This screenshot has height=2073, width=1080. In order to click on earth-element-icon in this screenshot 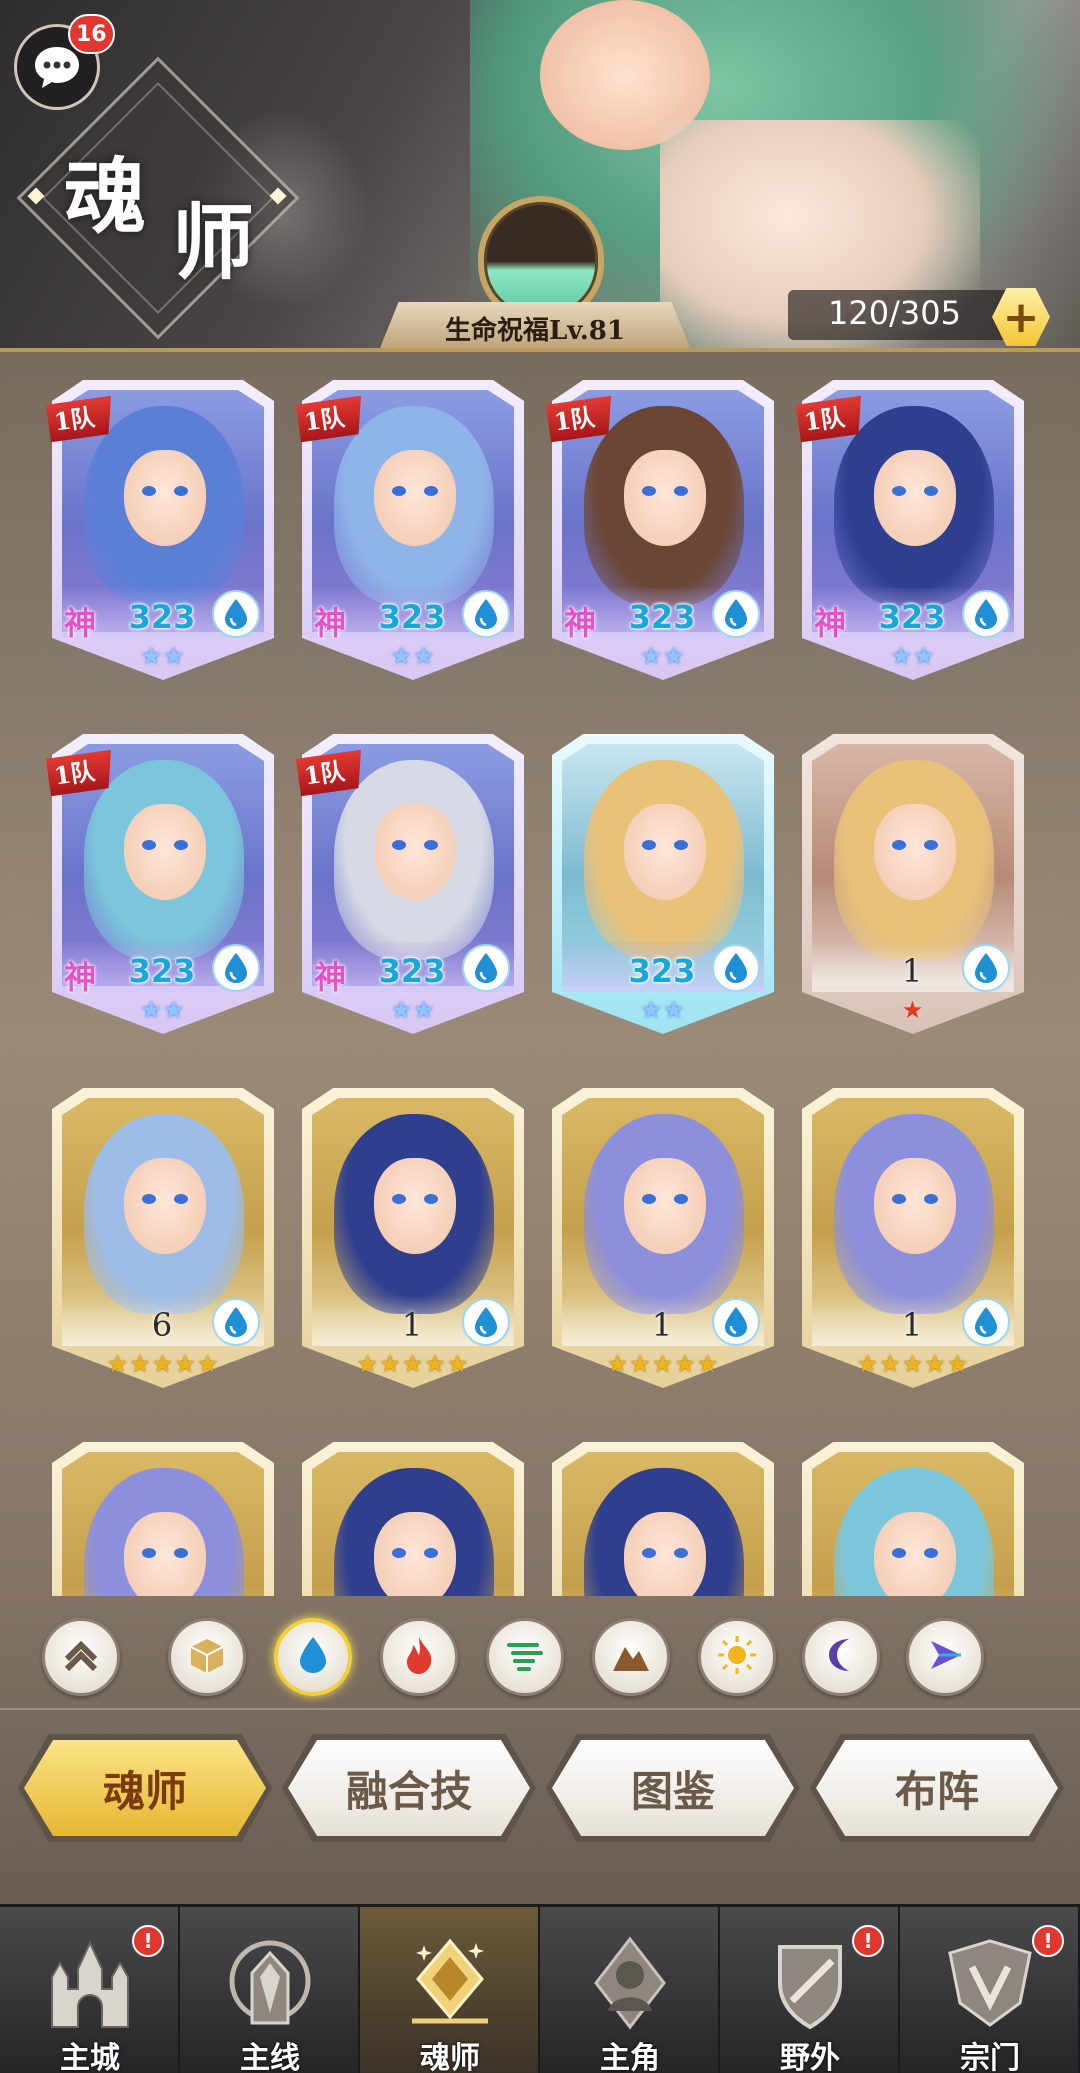, I will do `click(631, 1657)`.